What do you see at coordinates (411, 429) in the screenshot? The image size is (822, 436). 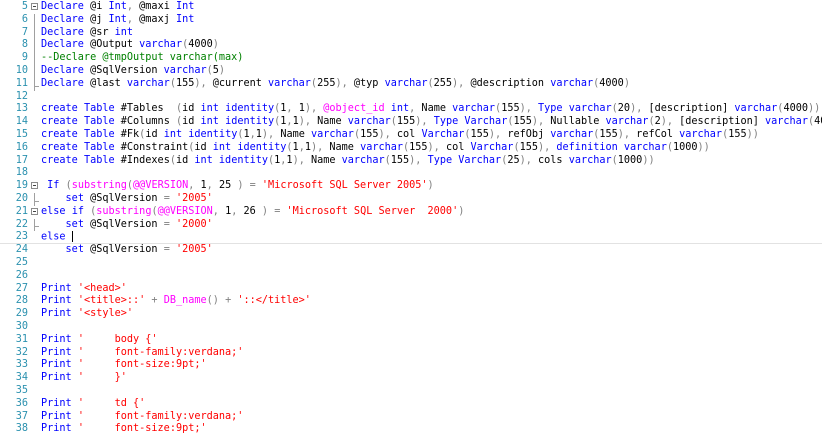 I see `code-line: 38 Print ' font-size:9pt;'` at bounding box center [411, 429].